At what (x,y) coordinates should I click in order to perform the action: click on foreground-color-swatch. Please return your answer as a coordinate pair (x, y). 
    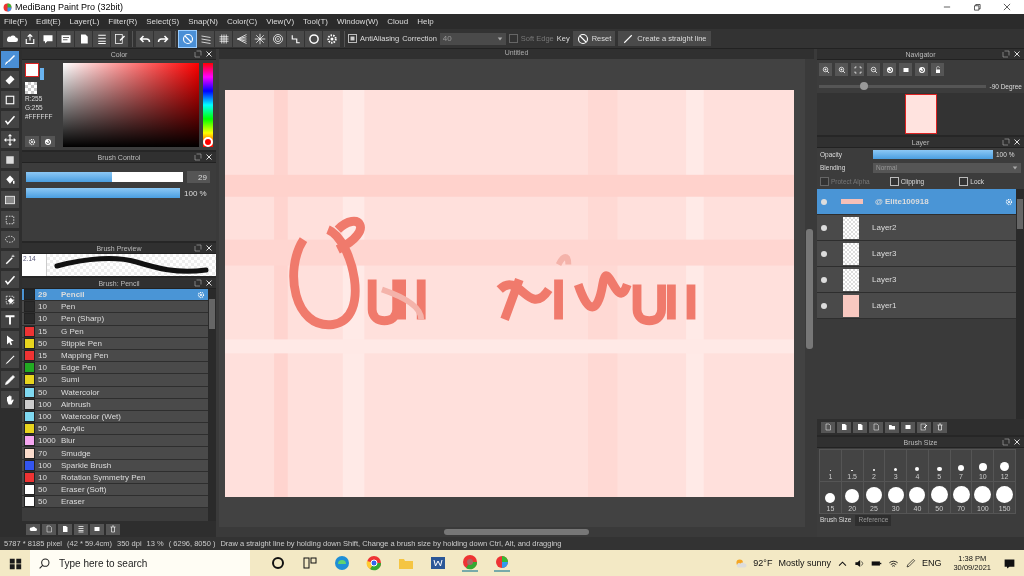
    Looking at the image, I should click on (32, 70).